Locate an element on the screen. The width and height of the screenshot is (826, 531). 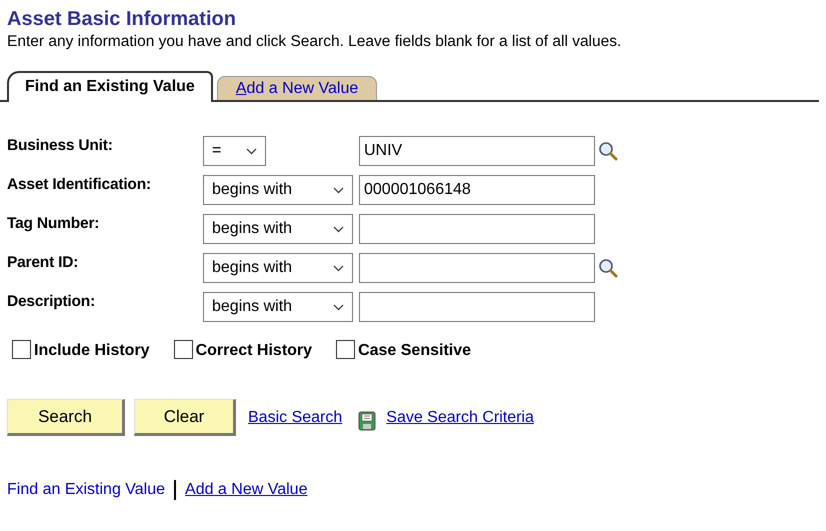
field-label: Business Unit: is located at coordinates (60, 146).